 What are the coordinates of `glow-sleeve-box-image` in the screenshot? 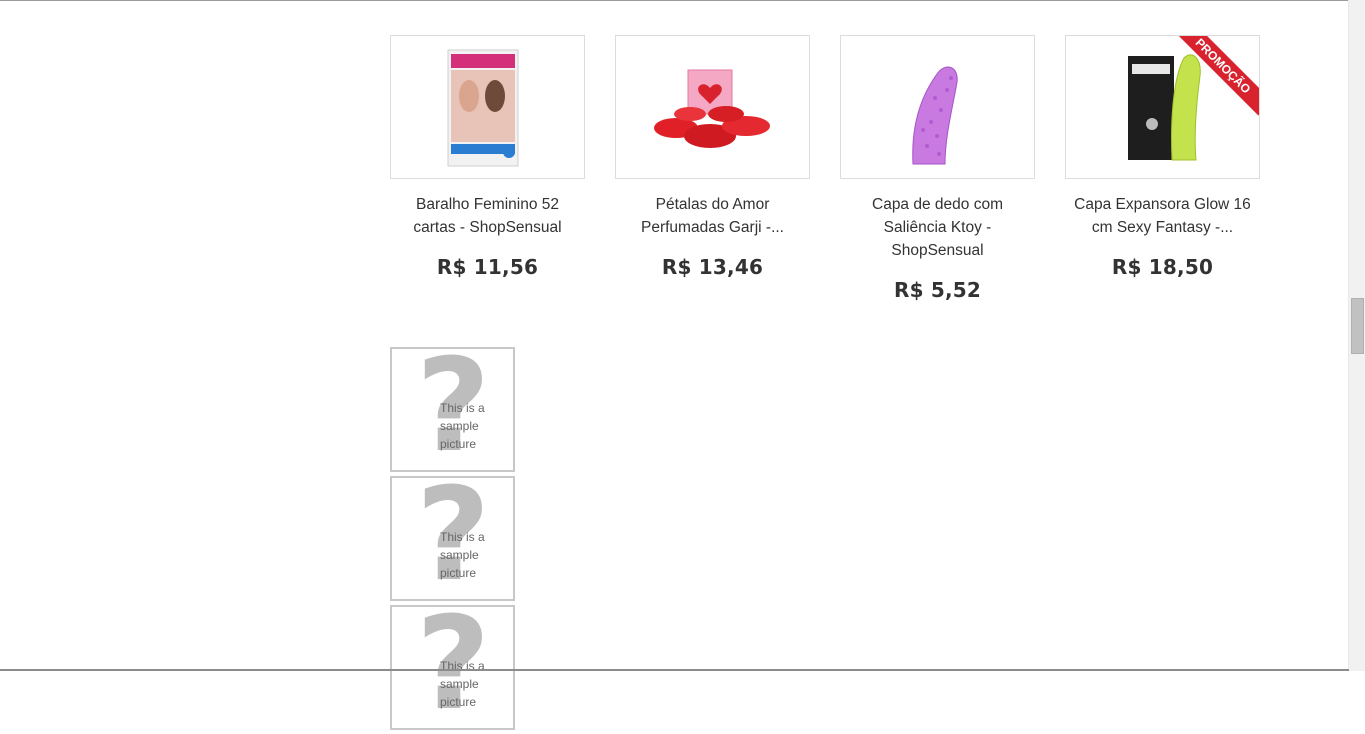 It's located at (1164, 107).